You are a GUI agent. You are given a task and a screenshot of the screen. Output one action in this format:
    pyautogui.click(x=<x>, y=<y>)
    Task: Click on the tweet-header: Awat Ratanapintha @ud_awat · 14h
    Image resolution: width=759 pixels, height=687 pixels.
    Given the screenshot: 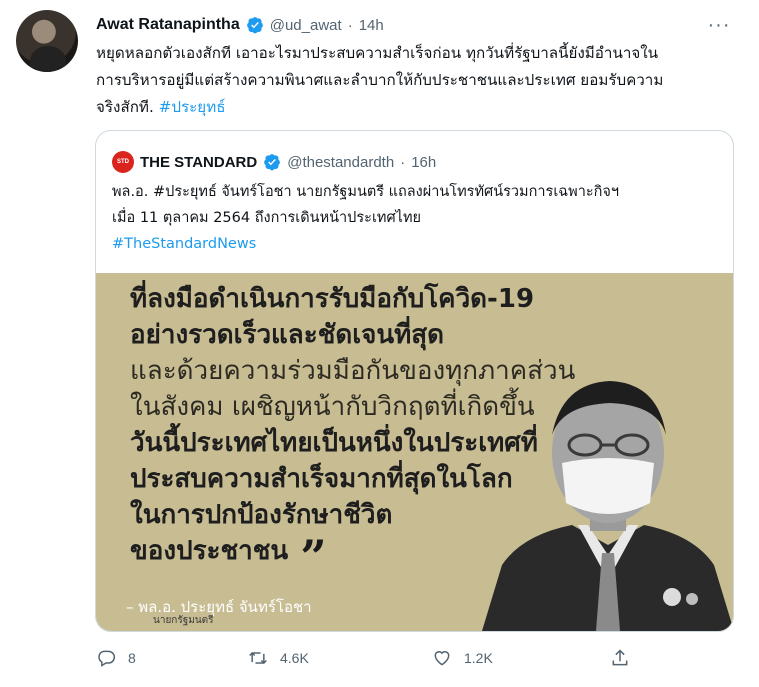 What is the action you would take?
    pyautogui.click(x=240, y=25)
    